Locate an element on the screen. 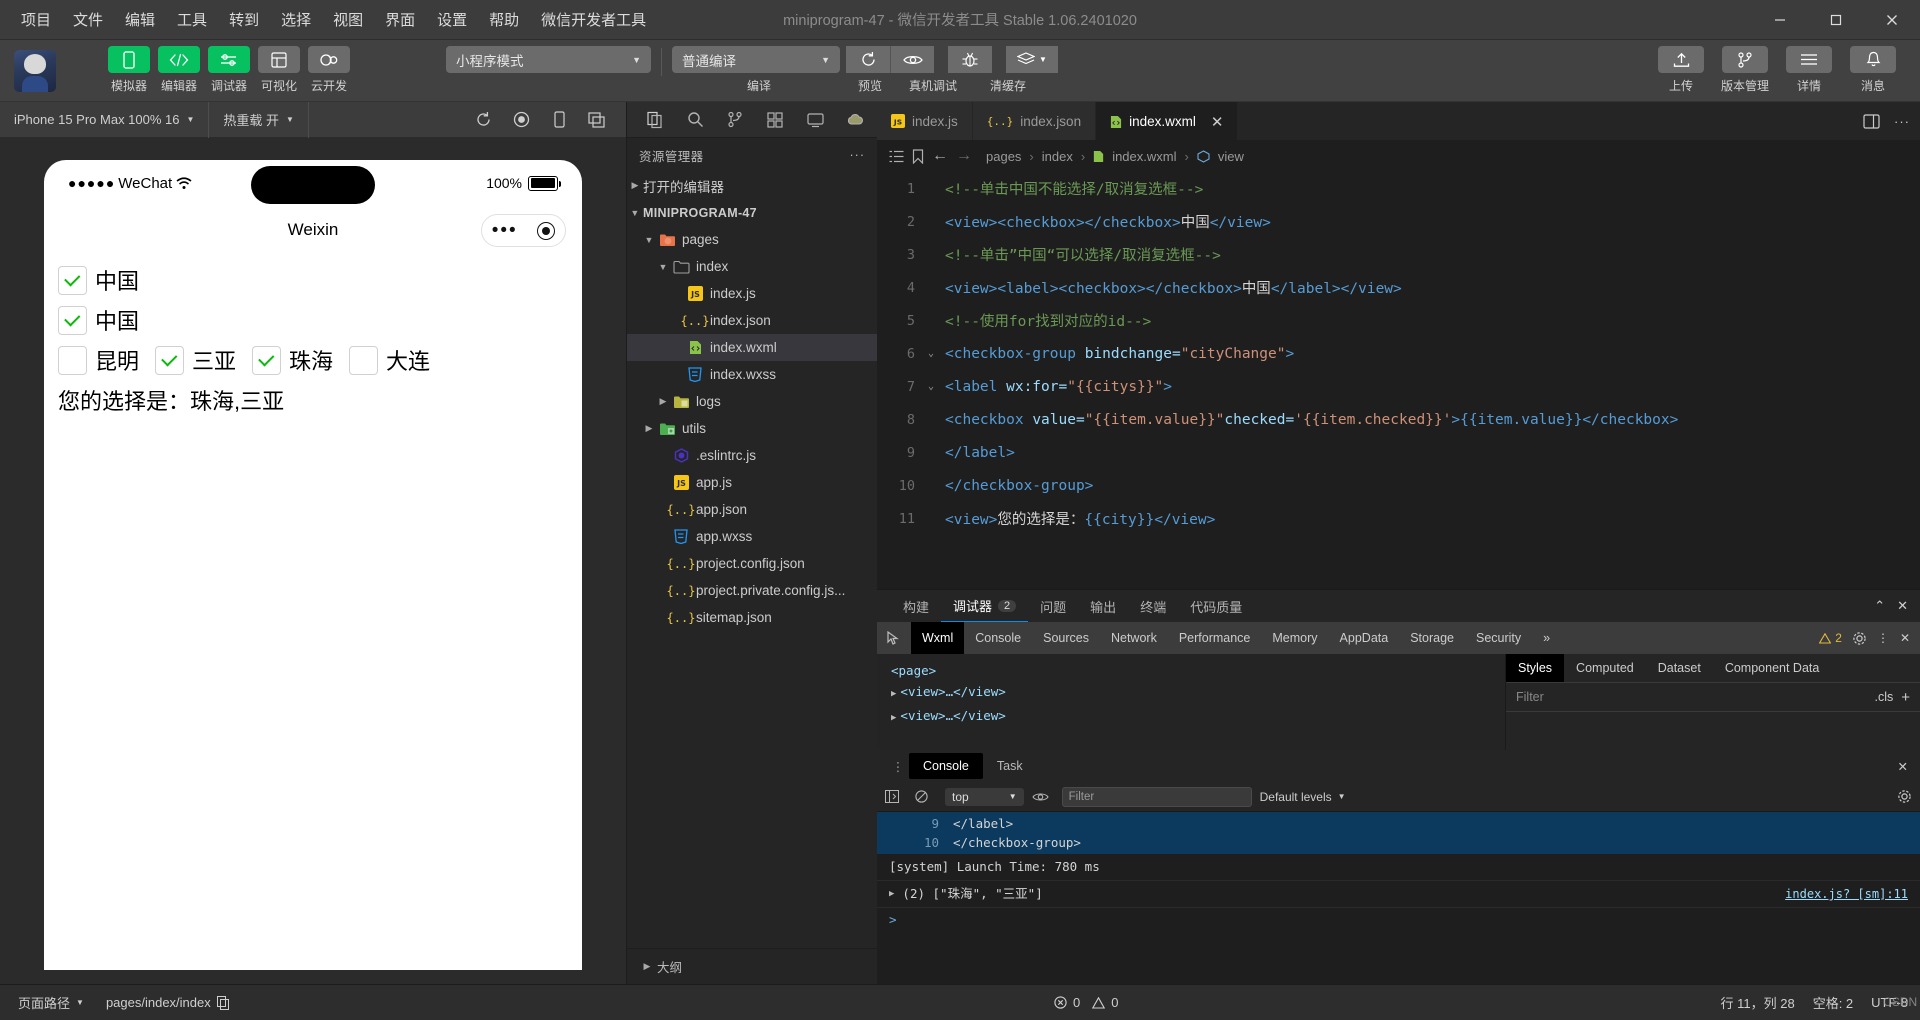 Image resolution: width=1920 pixels, height=1020 pixels. details-button: 详情 is located at coordinates (1809, 70).